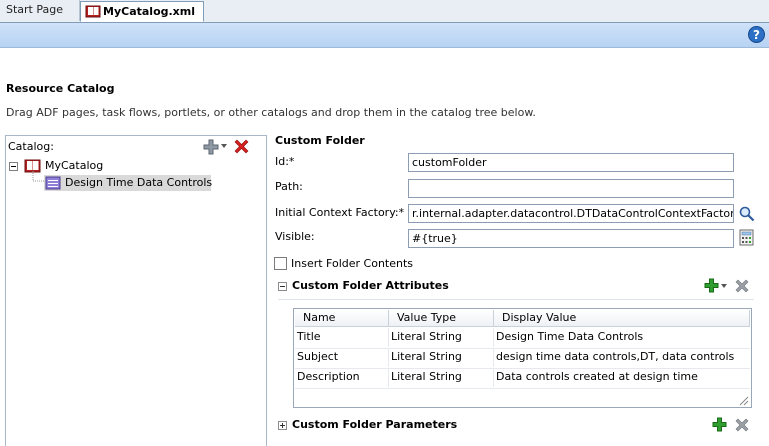 This screenshot has width=769, height=446. What do you see at coordinates (241, 146) in the screenshot?
I see `delete-icon` at bounding box center [241, 146].